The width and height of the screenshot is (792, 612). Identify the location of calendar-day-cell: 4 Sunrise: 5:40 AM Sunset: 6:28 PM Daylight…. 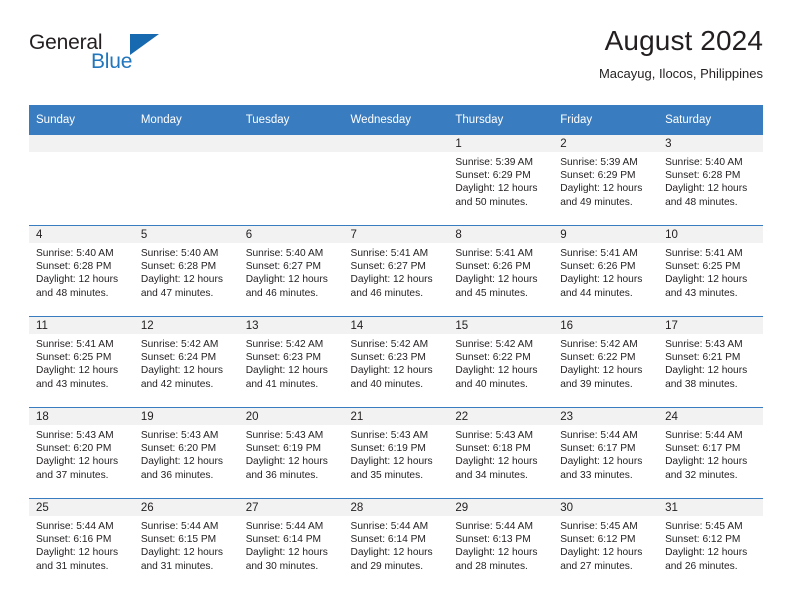
(81, 271).